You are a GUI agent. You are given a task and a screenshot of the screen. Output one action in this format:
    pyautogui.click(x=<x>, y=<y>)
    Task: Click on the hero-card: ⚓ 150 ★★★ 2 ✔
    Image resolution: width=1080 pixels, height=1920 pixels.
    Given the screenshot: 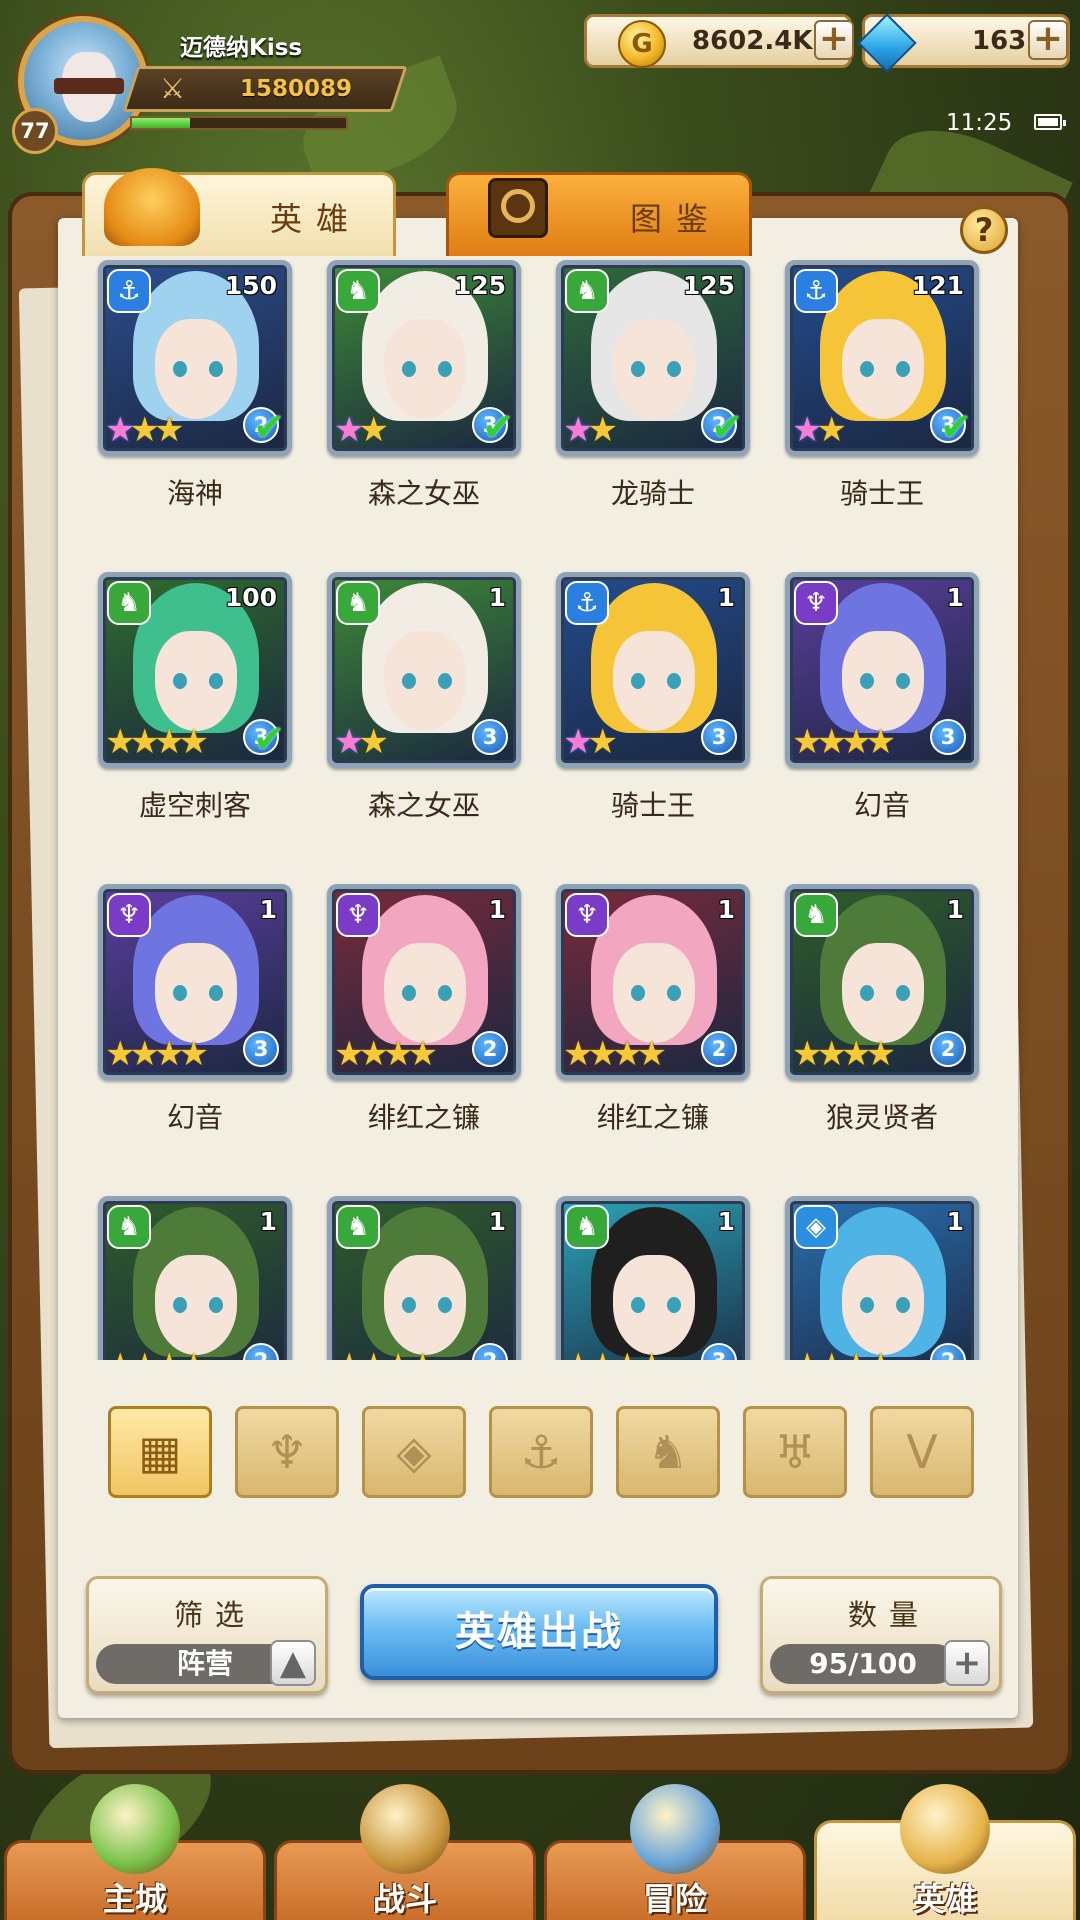 What is the action you would take?
    pyautogui.click(x=195, y=358)
    